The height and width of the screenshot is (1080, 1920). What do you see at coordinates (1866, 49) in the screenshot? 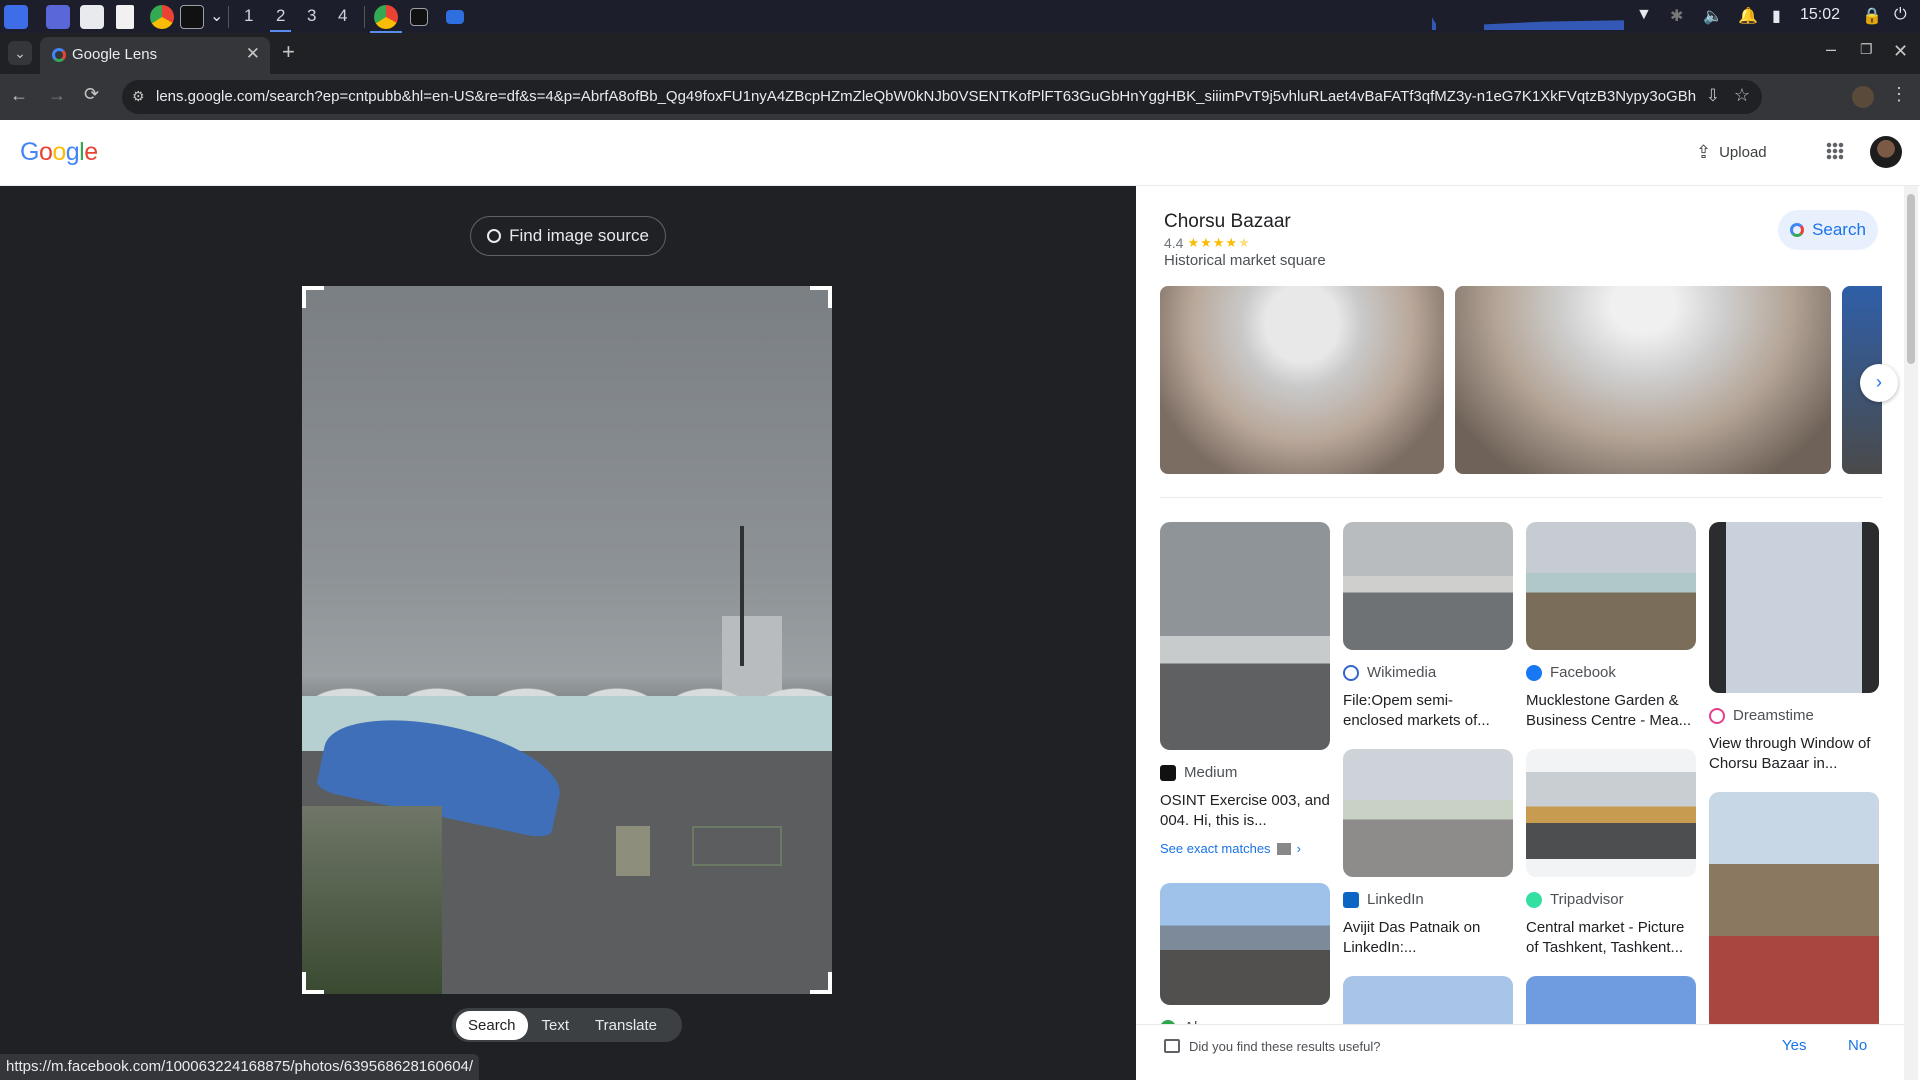
I see `maximize-icon: ❐` at bounding box center [1866, 49].